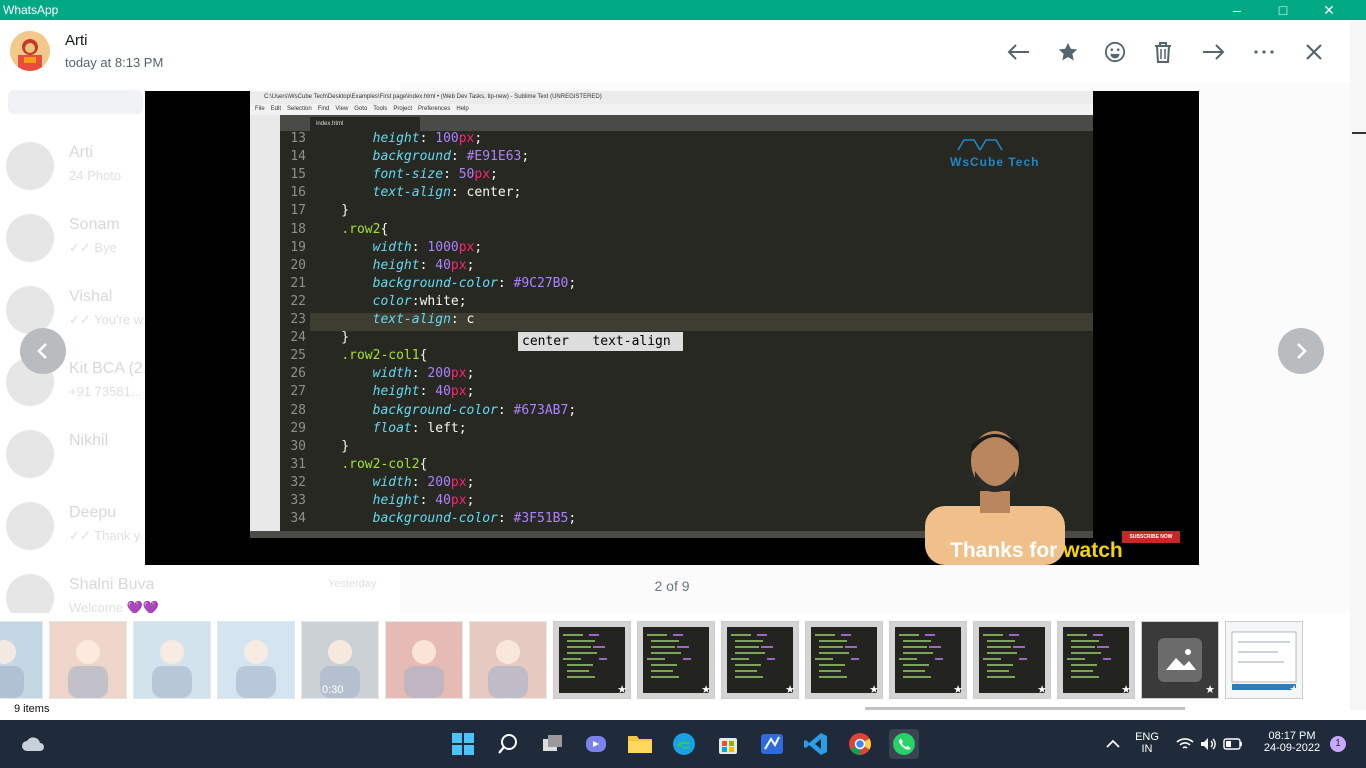 This screenshot has height=768, width=1366. I want to click on close-window-button: ✕, so click(1329, 10).